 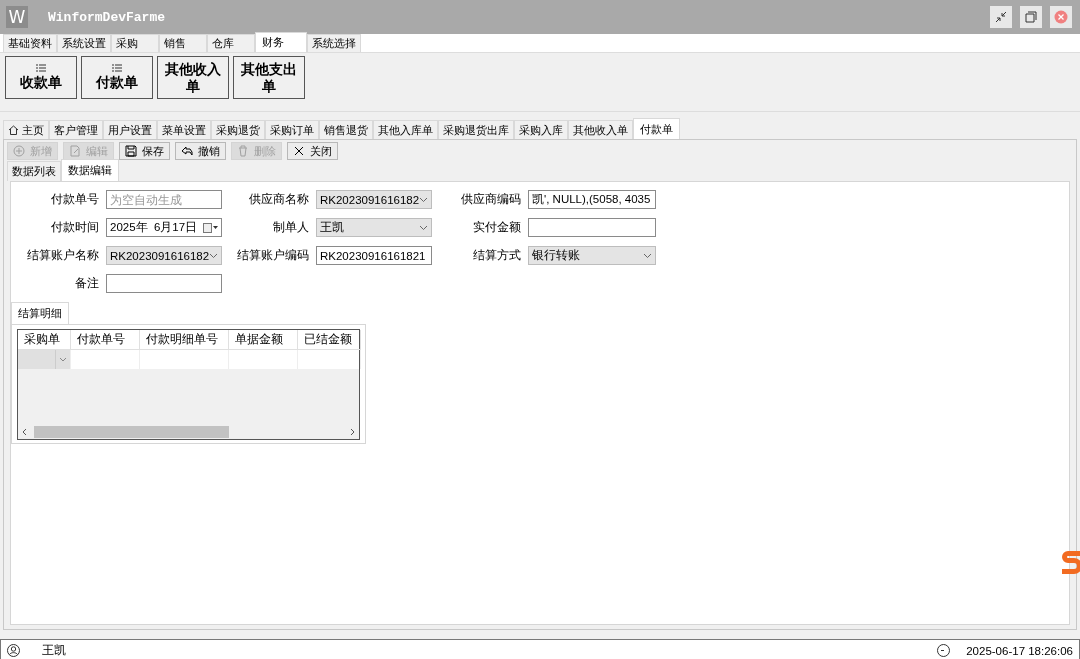 I want to click on menu-tab: 系统设置, so click(x=84, y=43).